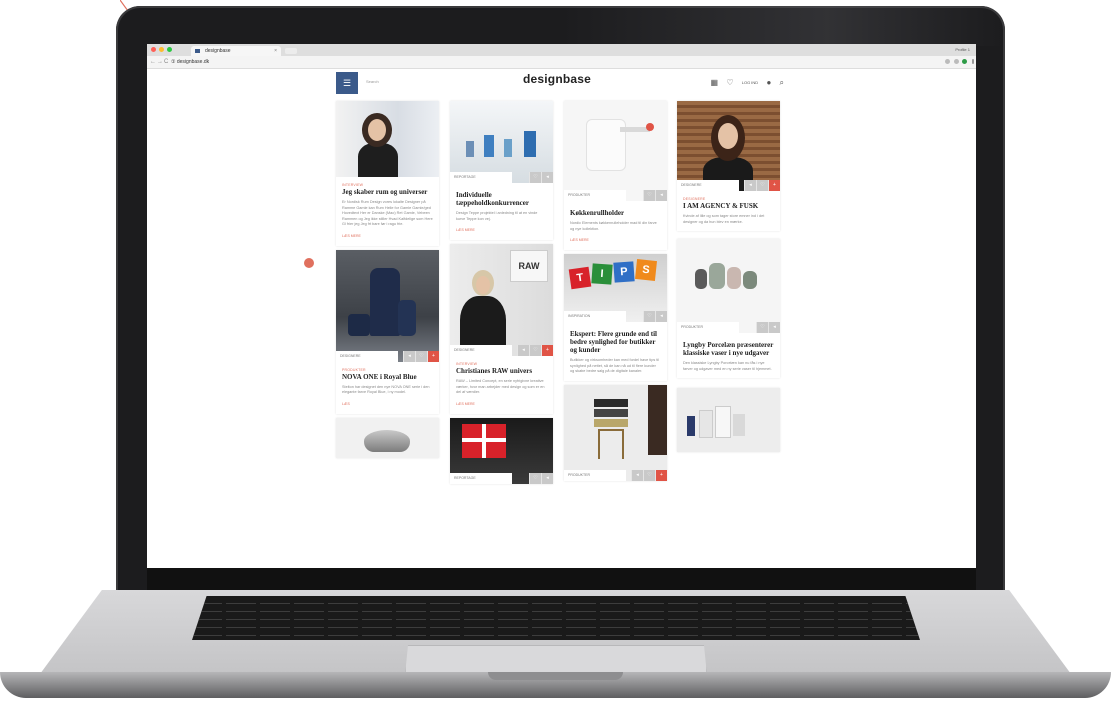  I want to click on reload-icon: C, so click(166, 62).